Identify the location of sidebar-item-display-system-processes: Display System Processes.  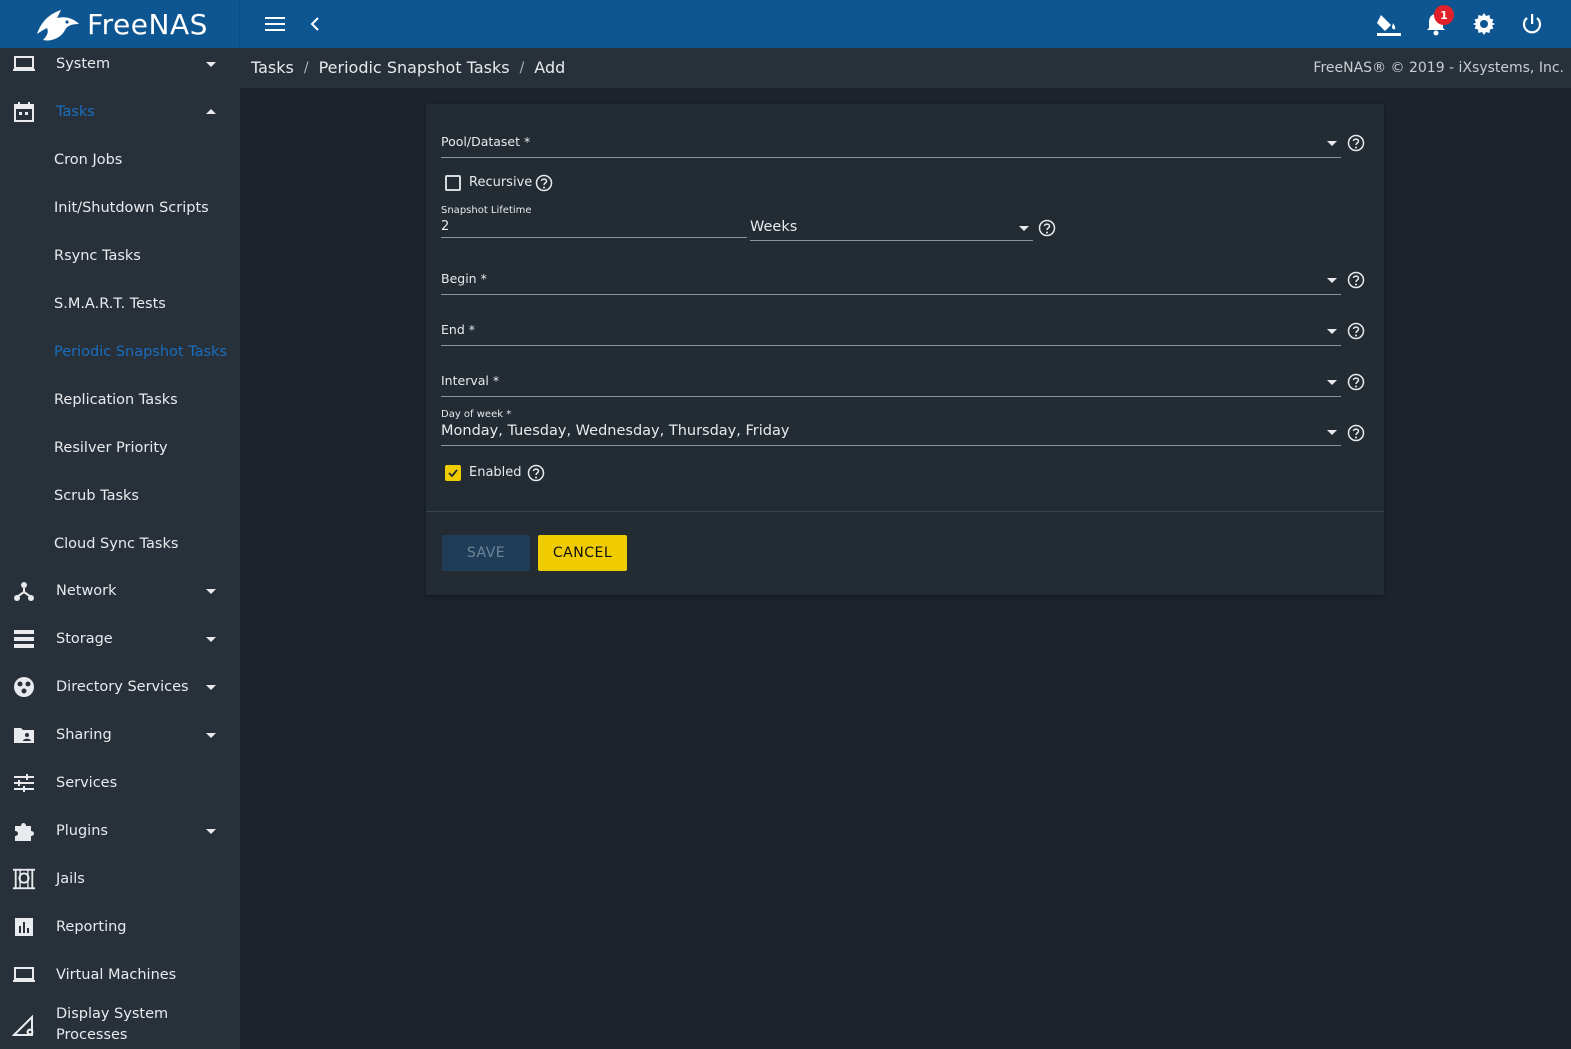
(120, 1024).